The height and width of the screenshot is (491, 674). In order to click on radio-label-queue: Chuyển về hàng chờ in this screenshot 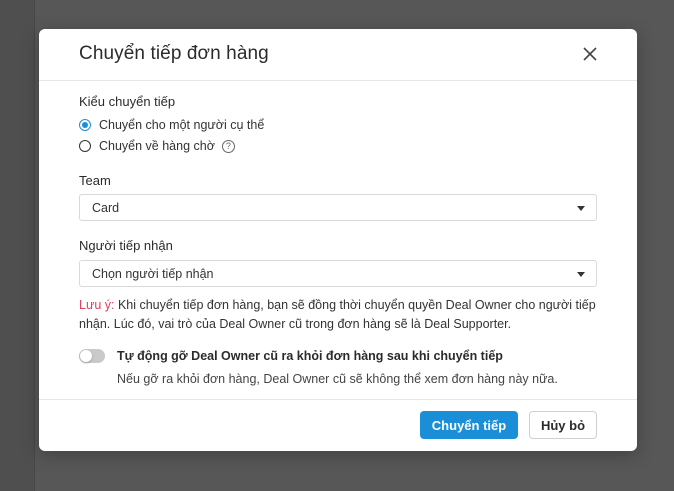, I will do `click(157, 146)`.